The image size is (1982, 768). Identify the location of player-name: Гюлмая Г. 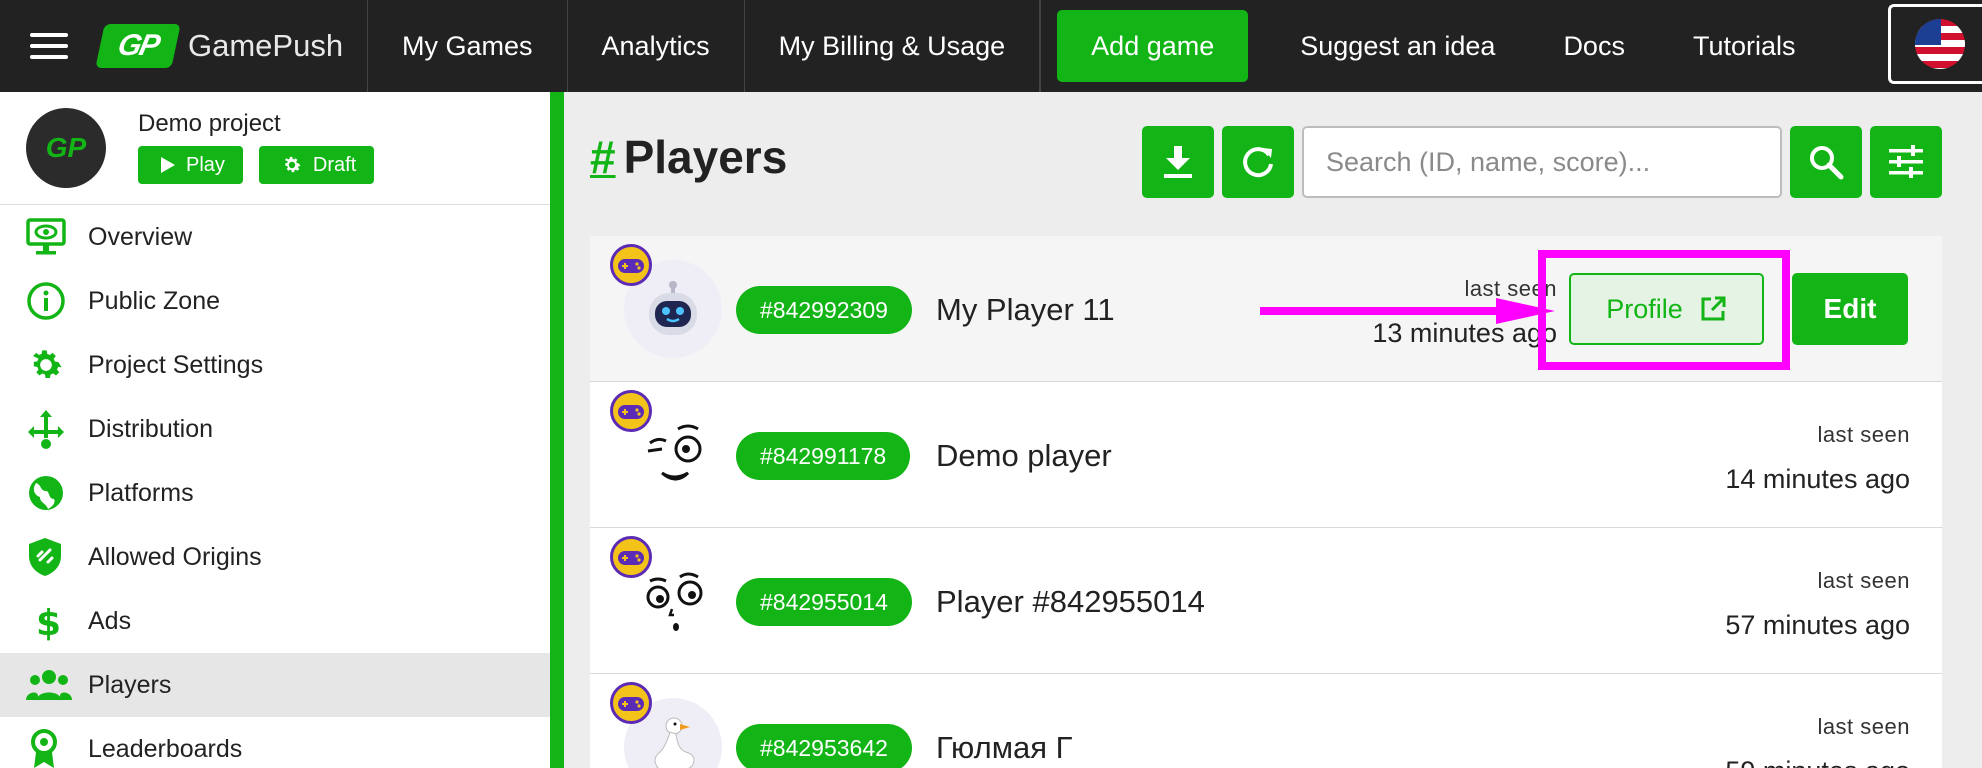
(1004, 747).